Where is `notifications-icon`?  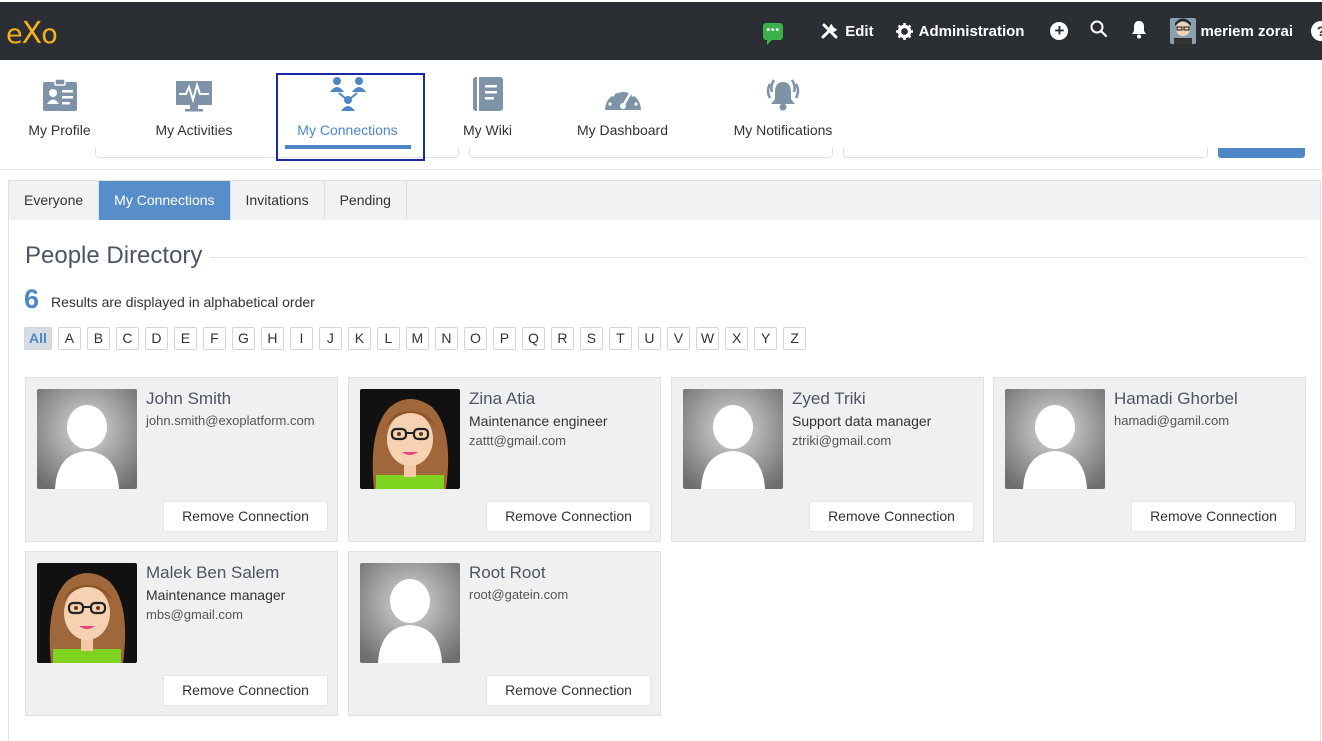 notifications-icon is located at coordinates (783, 94).